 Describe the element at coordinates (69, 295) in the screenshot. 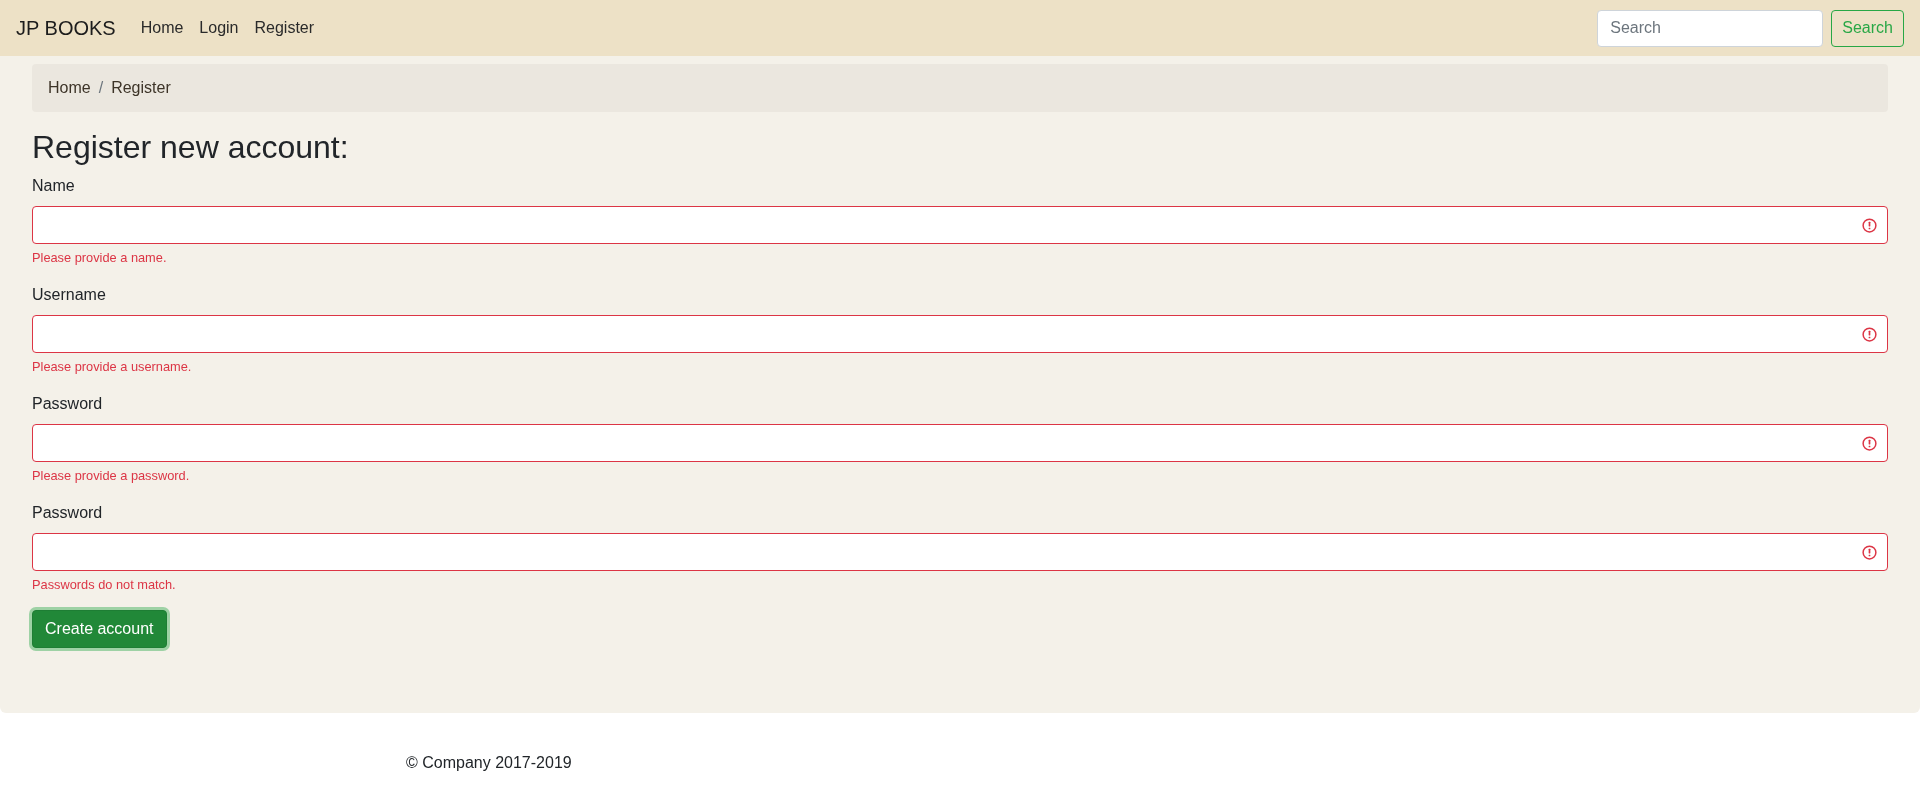

I see `field-label: Username` at that location.